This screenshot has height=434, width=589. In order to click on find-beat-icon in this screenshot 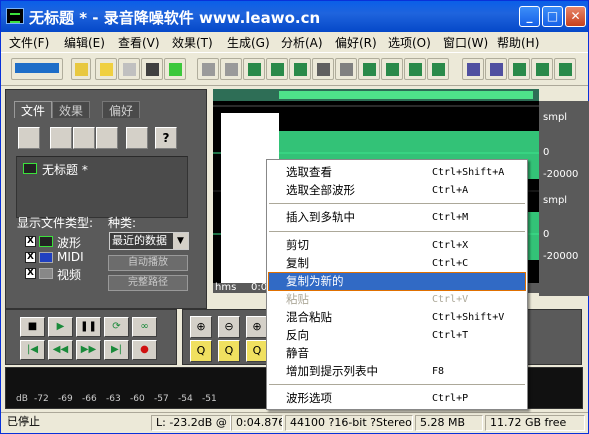, I will do `click(438, 69)`.